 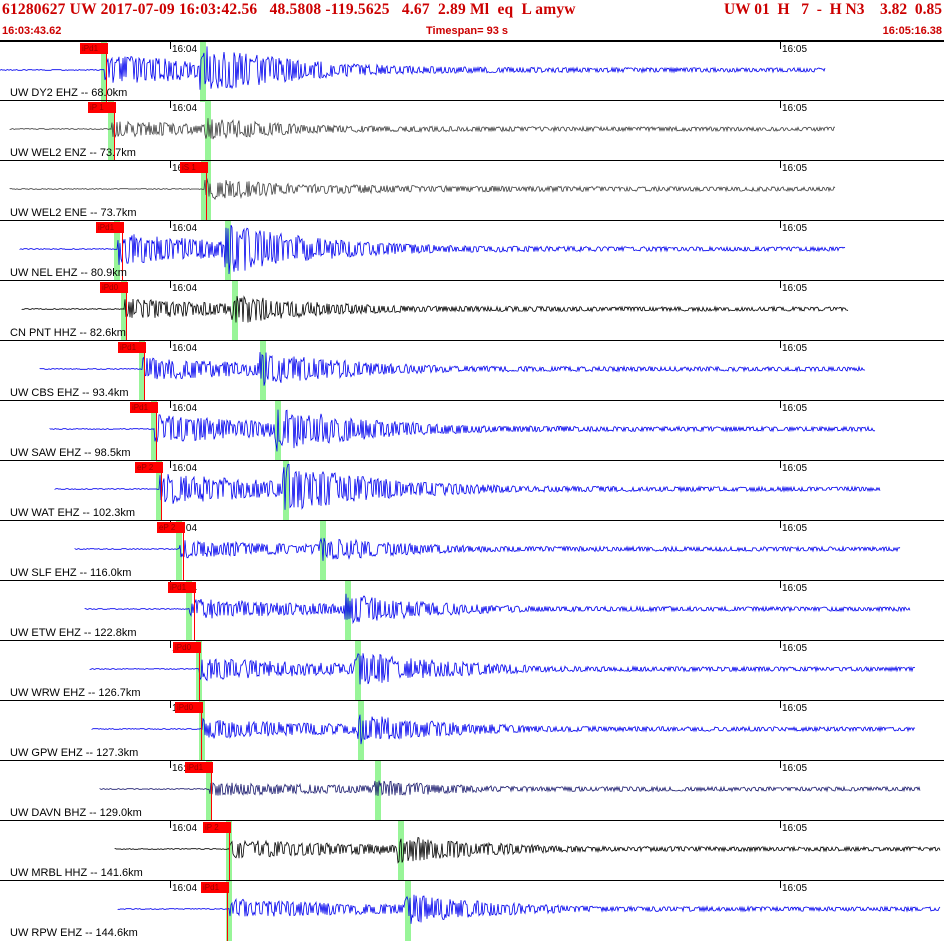 I want to click on phase-pick: iS 1, so click(x=194, y=167).